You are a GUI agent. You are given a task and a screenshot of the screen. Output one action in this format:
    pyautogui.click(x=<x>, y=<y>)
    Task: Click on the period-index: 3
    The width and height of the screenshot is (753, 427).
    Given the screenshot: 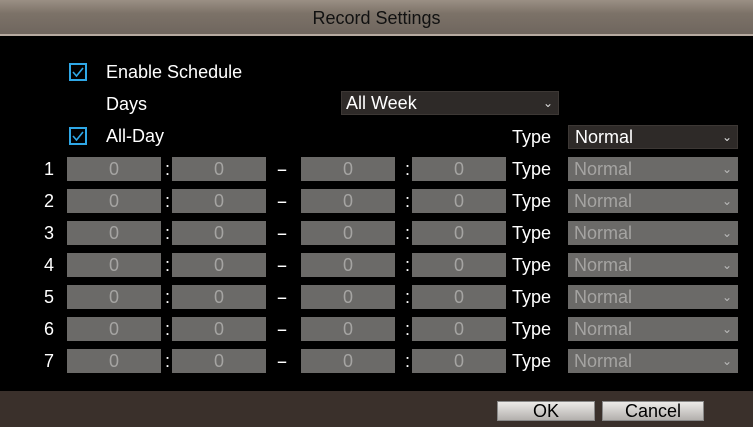 What is the action you would take?
    pyautogui.click(x=49, y=233)
    